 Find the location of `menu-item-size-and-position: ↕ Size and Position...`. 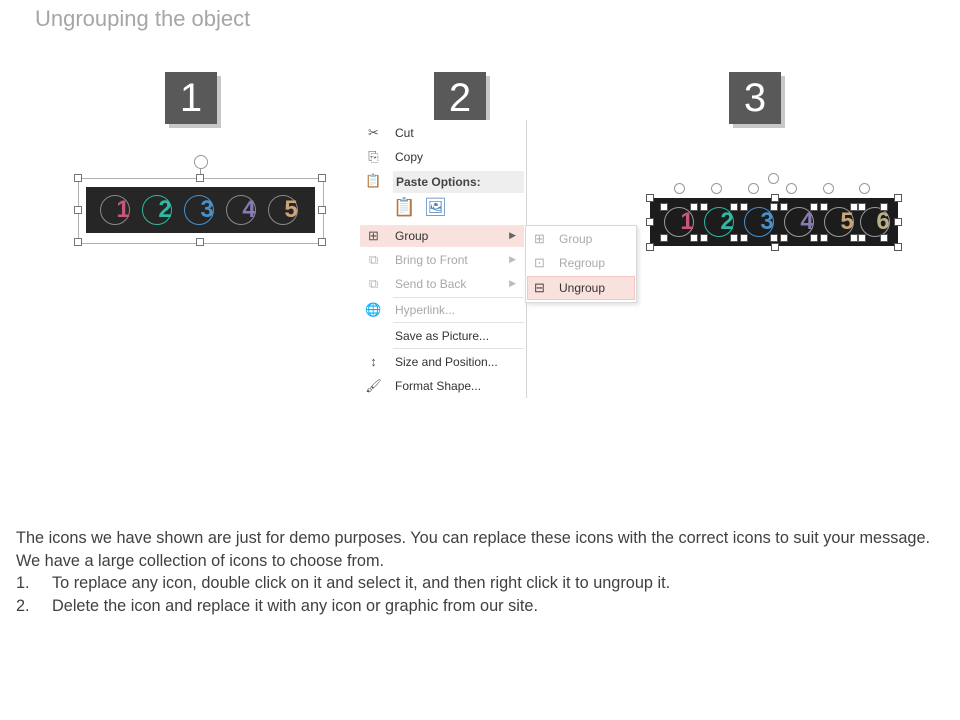

menu-item-size-and-position: ↕ Size and Position... is located at coordinates (442, 362).